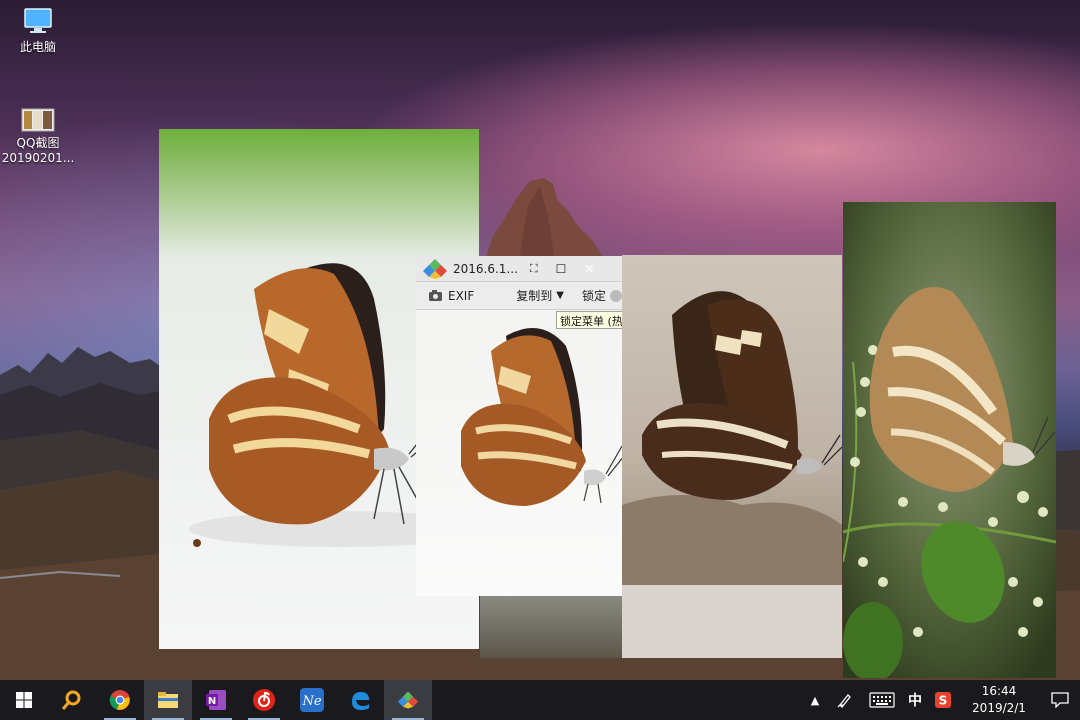 This screenshot has height=720, width=1080. What do you see at coordinates (534, 269) in the screenshot?
I see `fit-screen-icon: ⛶` at bounding box center [534, 269].